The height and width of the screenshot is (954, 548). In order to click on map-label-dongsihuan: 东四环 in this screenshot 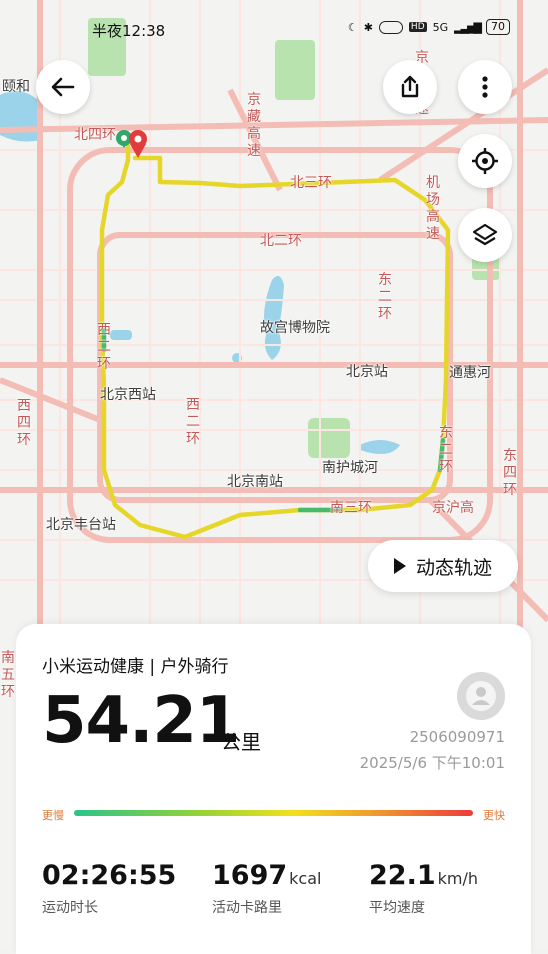, I will do `click(510, 473)`.